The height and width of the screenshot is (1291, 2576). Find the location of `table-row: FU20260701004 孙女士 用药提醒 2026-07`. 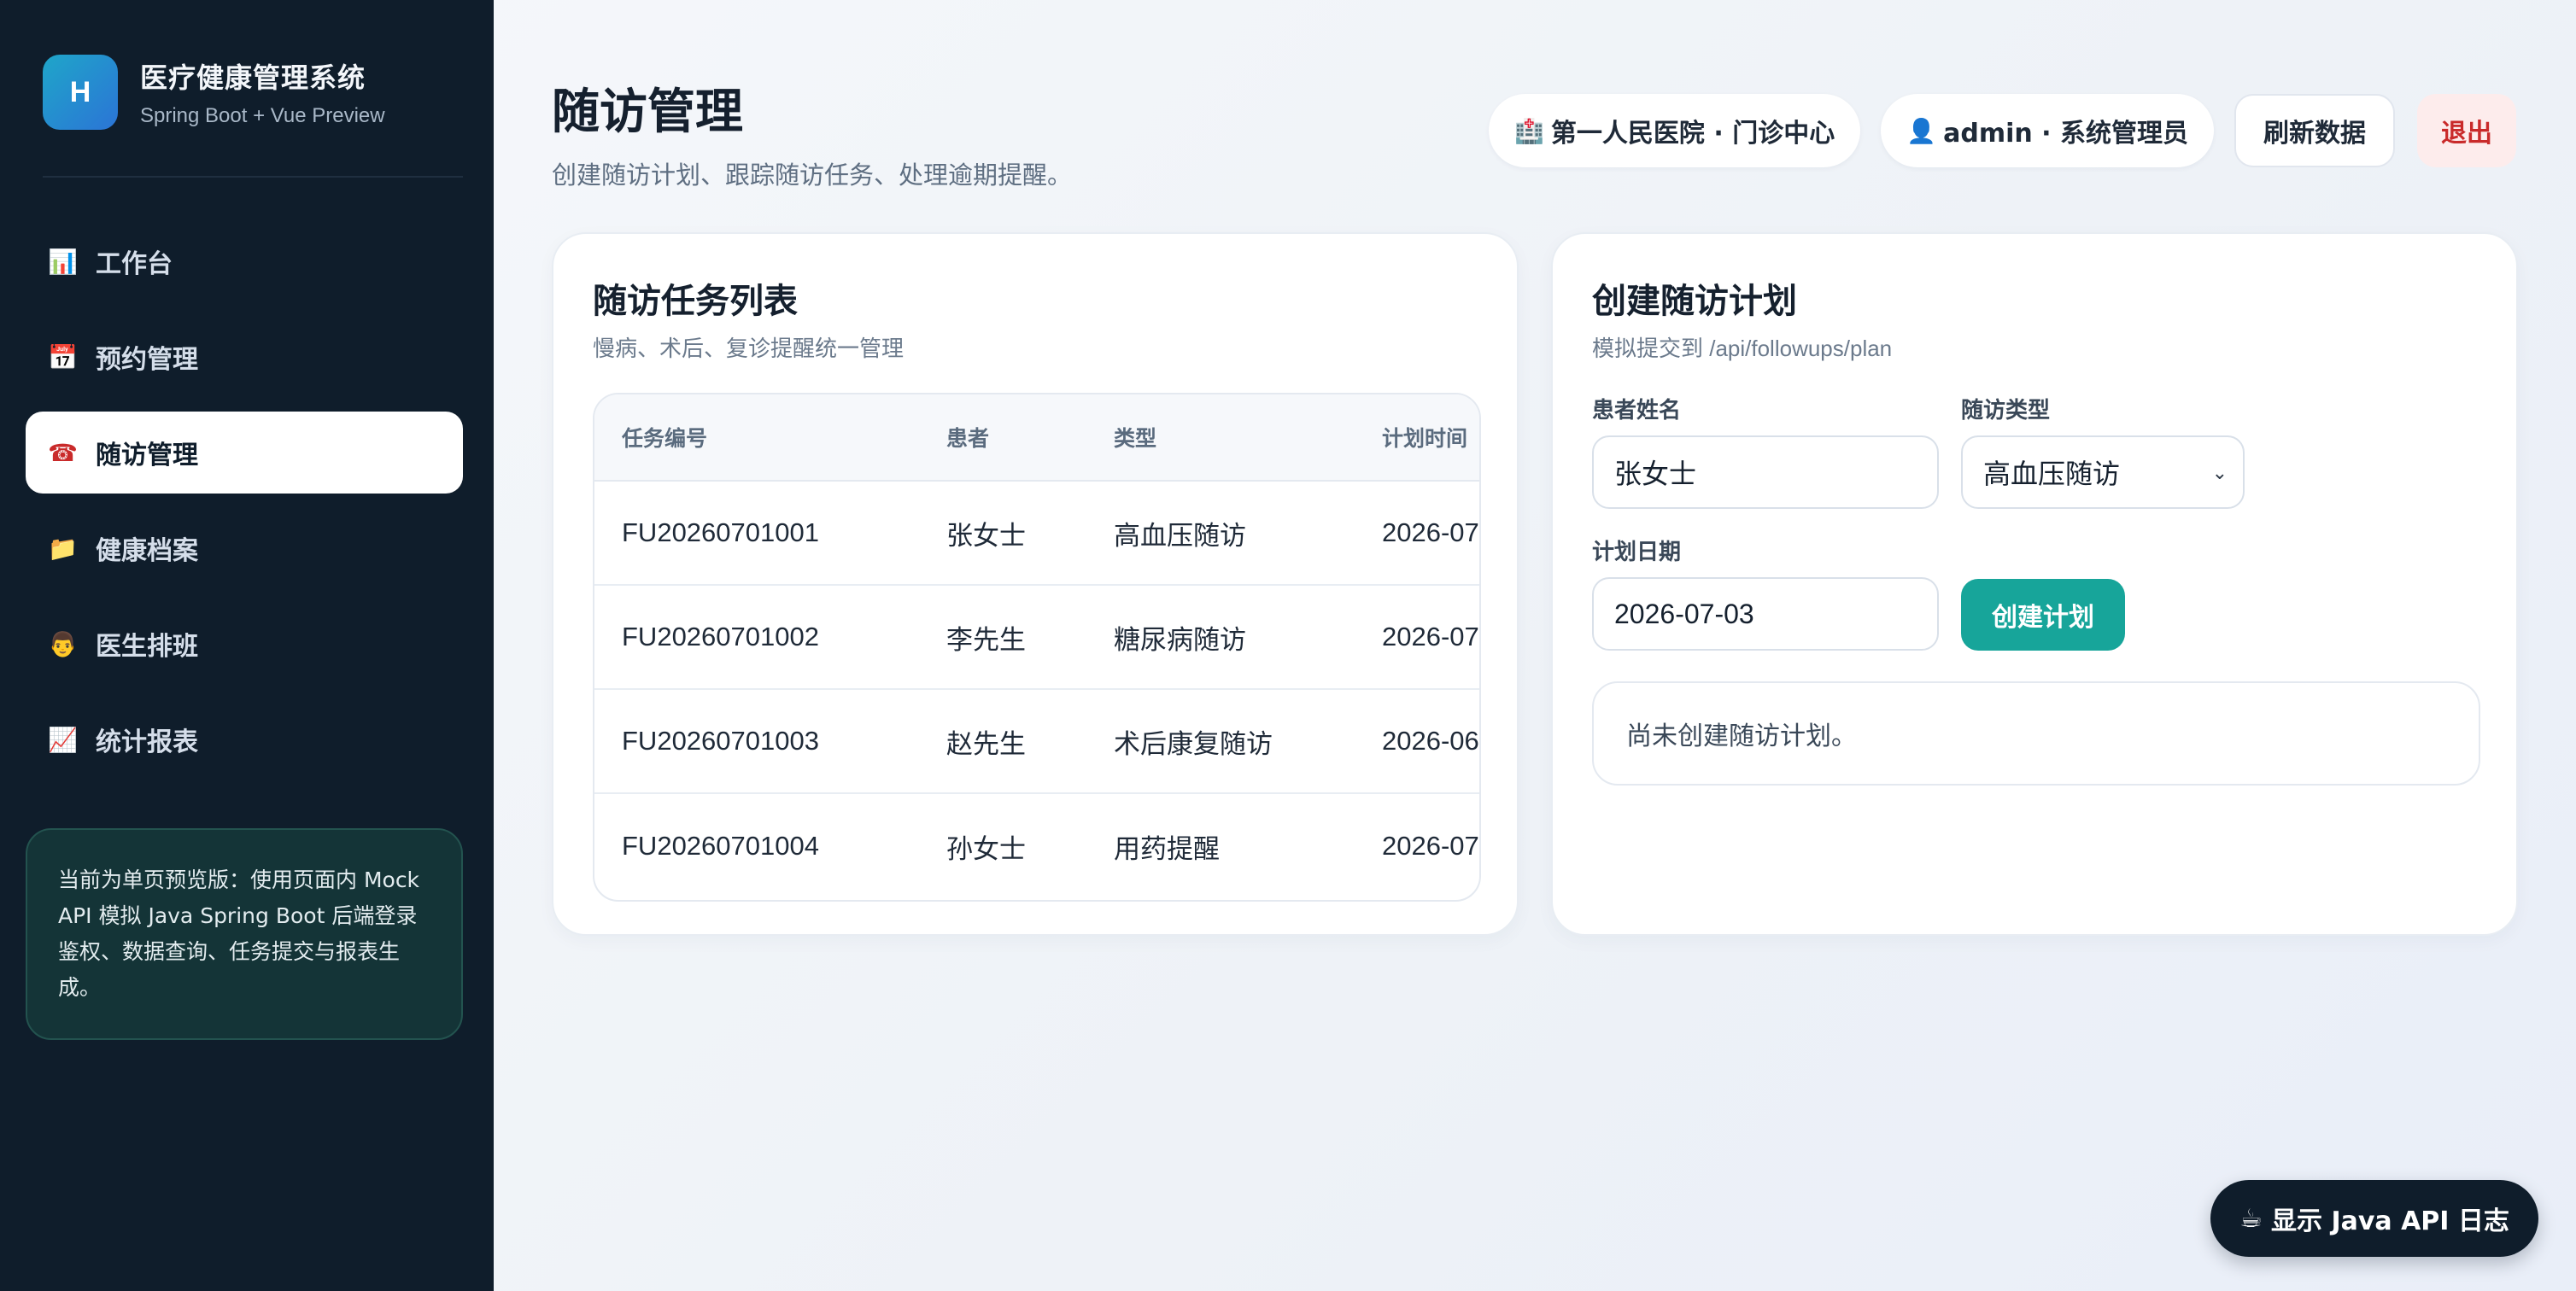

table-row: FU20260701004 孙女士 用药提醒 2026-07 is located at coordinates (1036, 846).